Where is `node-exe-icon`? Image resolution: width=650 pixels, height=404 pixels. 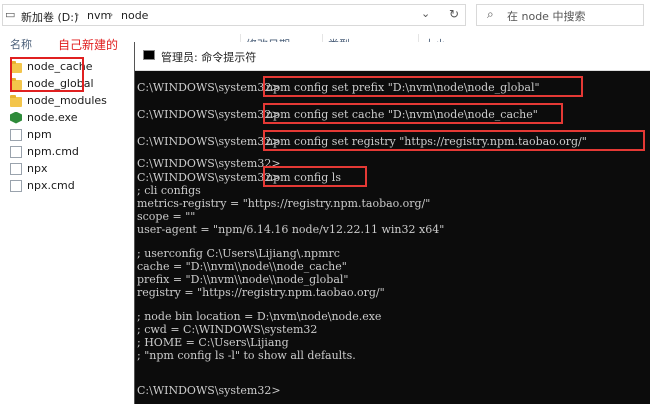
node-exe-icon is located at coordinates (16, 117).